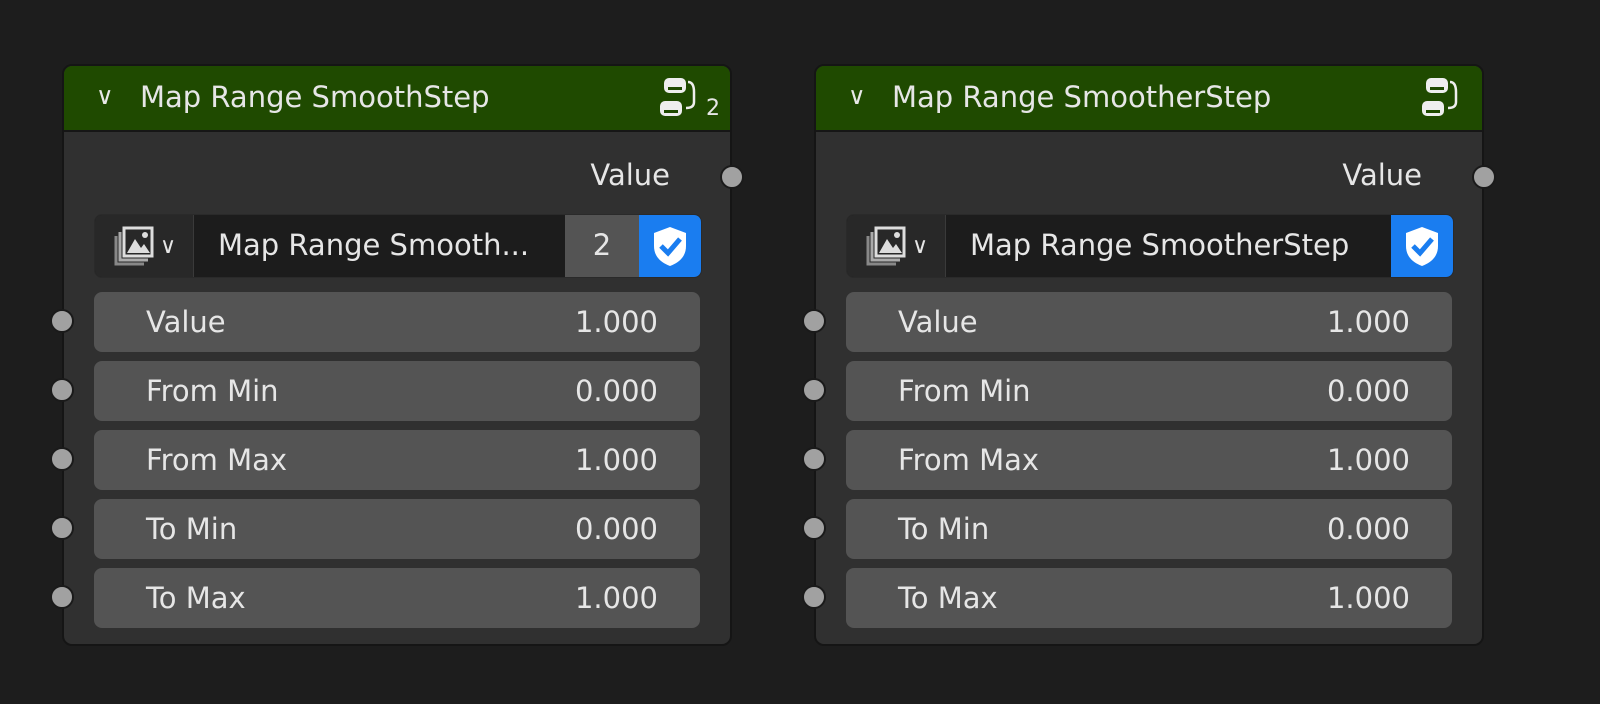 The height and width of the screenshot is (704, 1600). Describe the element at coordinates (1168, 246) in the screenshot. I see `datablock-name-field: Map Range SmootherStep` at that location.